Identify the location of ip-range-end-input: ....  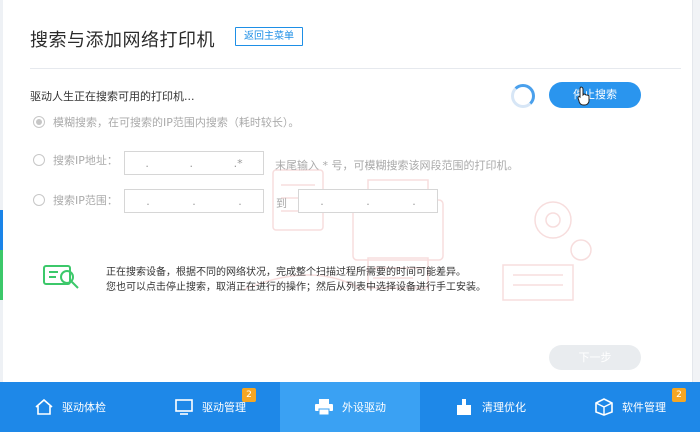
(368, 201).